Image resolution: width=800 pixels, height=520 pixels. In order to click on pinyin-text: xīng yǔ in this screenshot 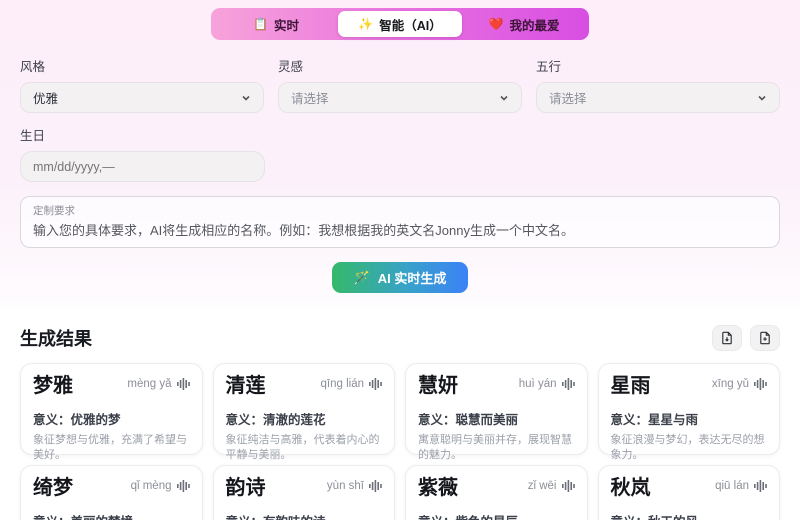, I will do `click(730, 384)`.